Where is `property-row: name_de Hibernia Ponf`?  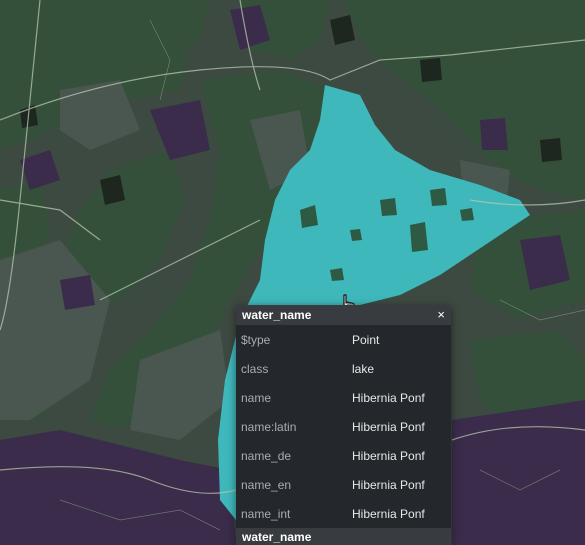
property-row: name_de Hibernia Ponf is located at coordinates (343, 455).